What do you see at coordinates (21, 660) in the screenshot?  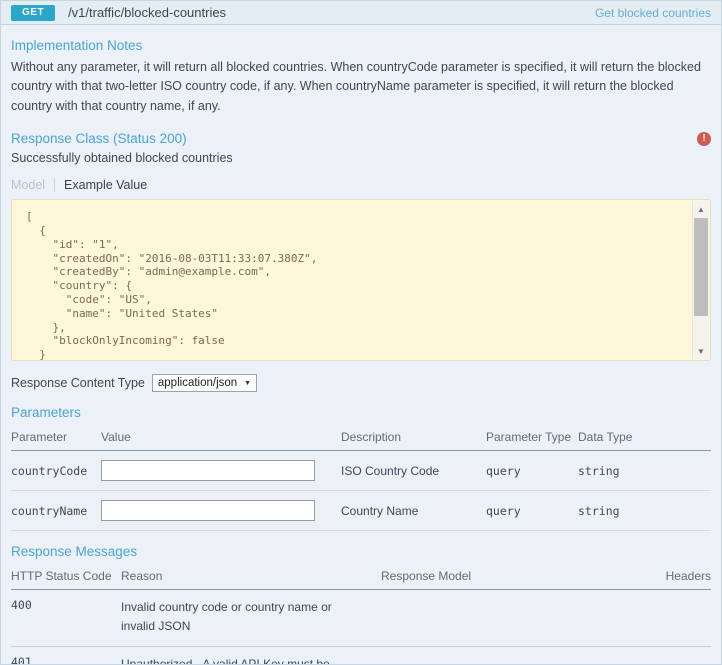 I see `status-code: 401` at bounding box center [21, 660].